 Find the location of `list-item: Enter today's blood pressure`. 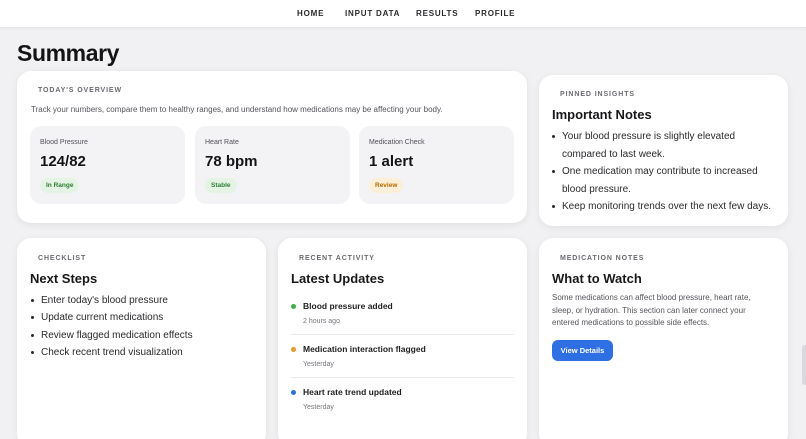

list-item: Enter today's blood pressure is located at coordinates (112, 300).